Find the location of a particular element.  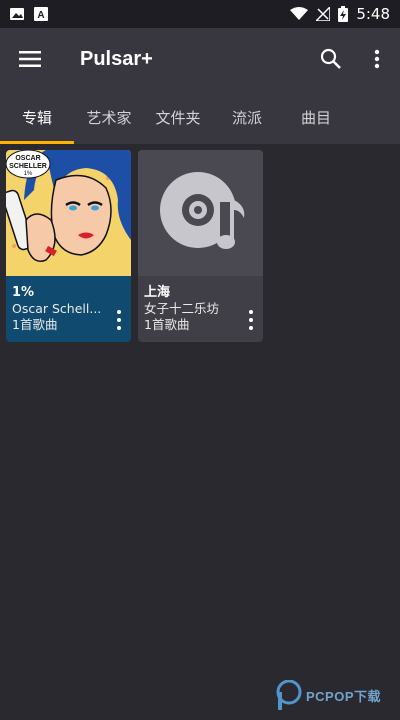

album-info: 上海 女子十二乐坊 1首歌曲 is located at coordinates (200, 309).